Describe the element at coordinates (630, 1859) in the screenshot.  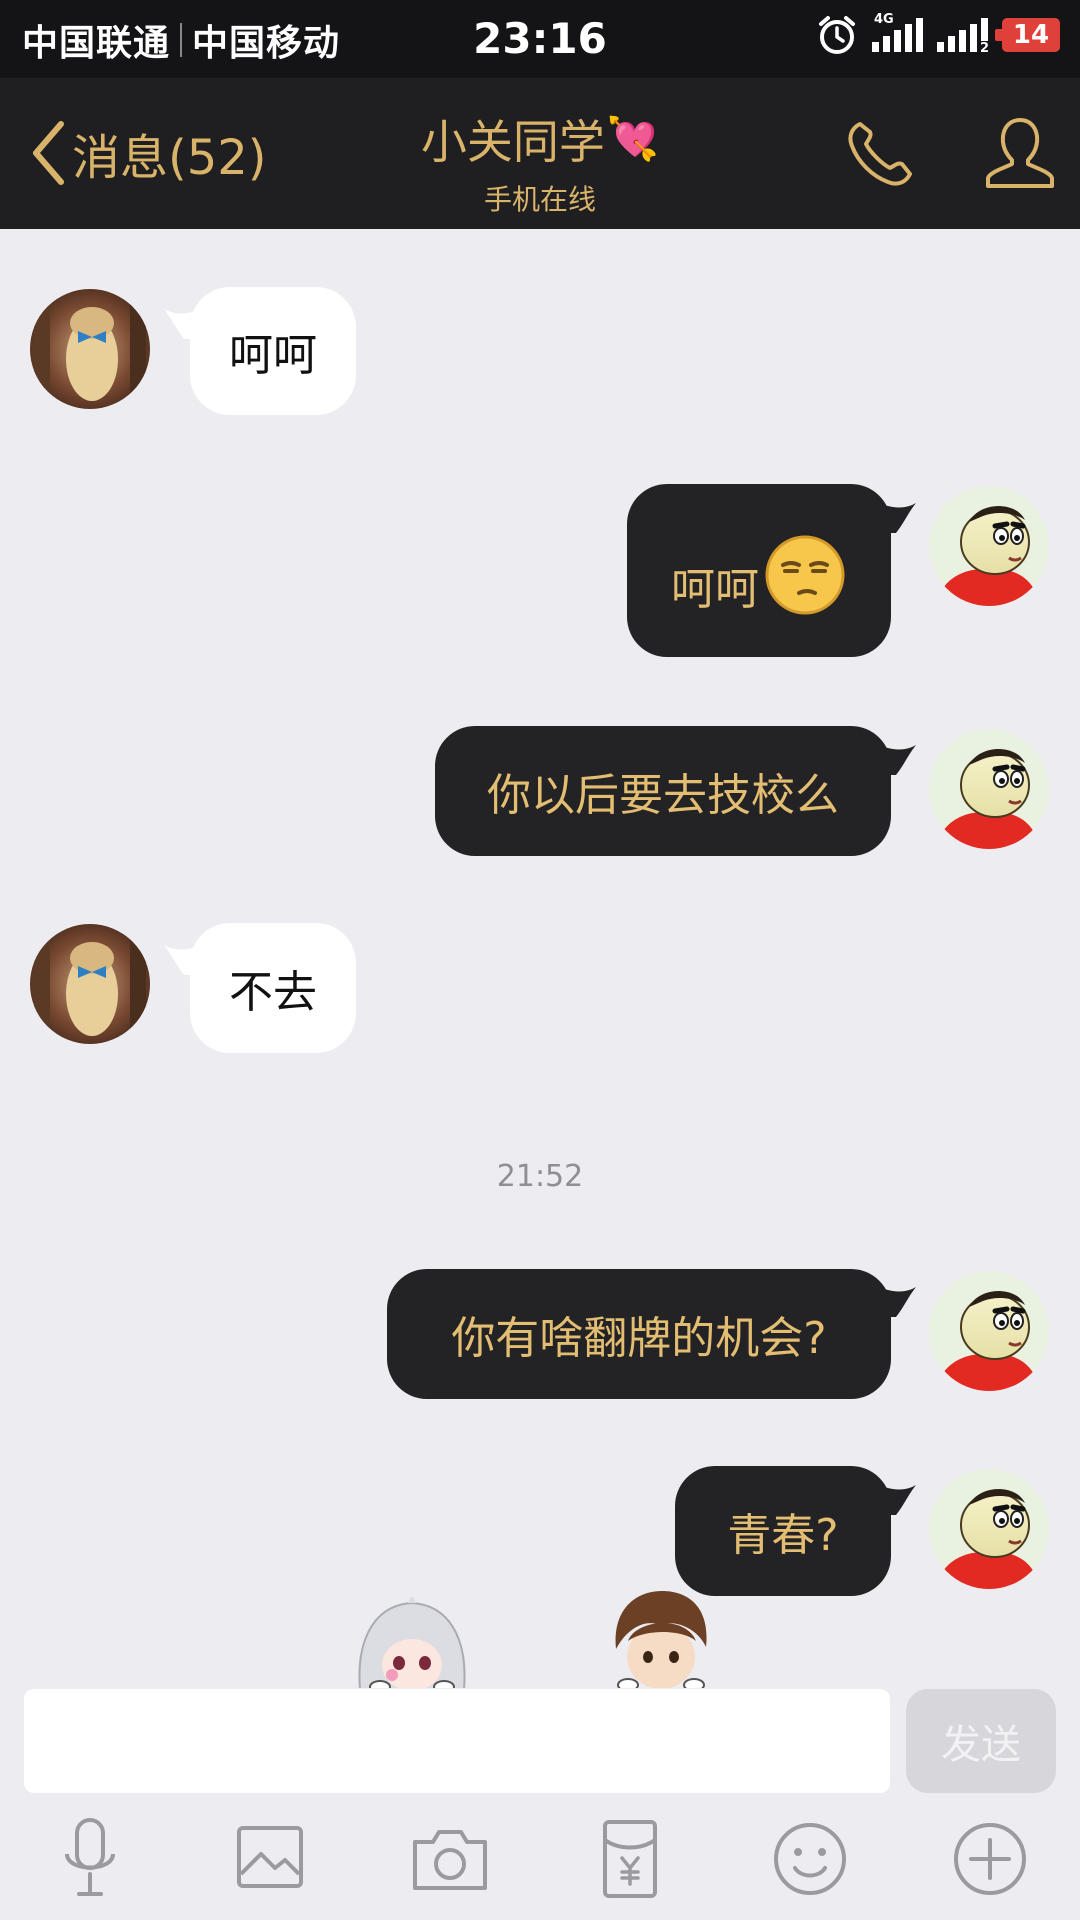
I see `red-packet-icon` at that location.